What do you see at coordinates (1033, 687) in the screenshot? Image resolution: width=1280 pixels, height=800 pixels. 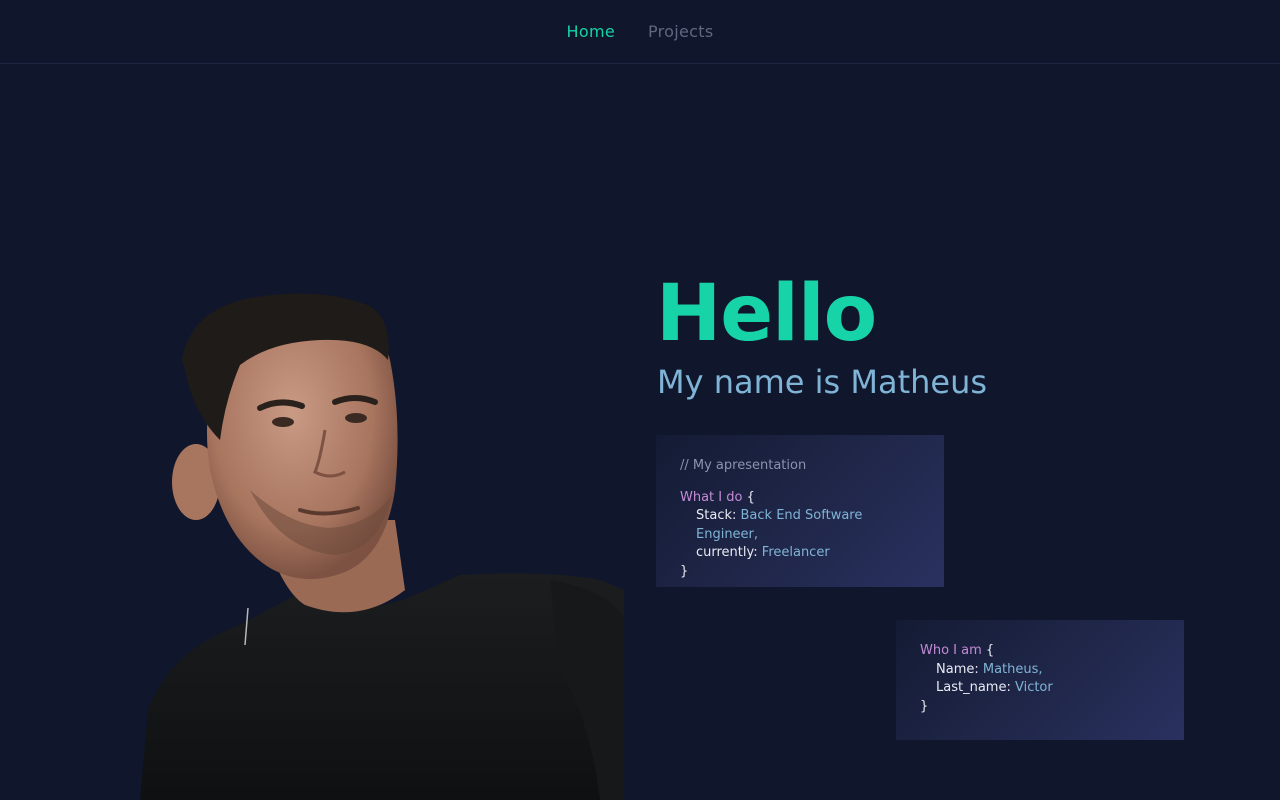 I see `code-value: Victor` at bounding box center [1033, 687].